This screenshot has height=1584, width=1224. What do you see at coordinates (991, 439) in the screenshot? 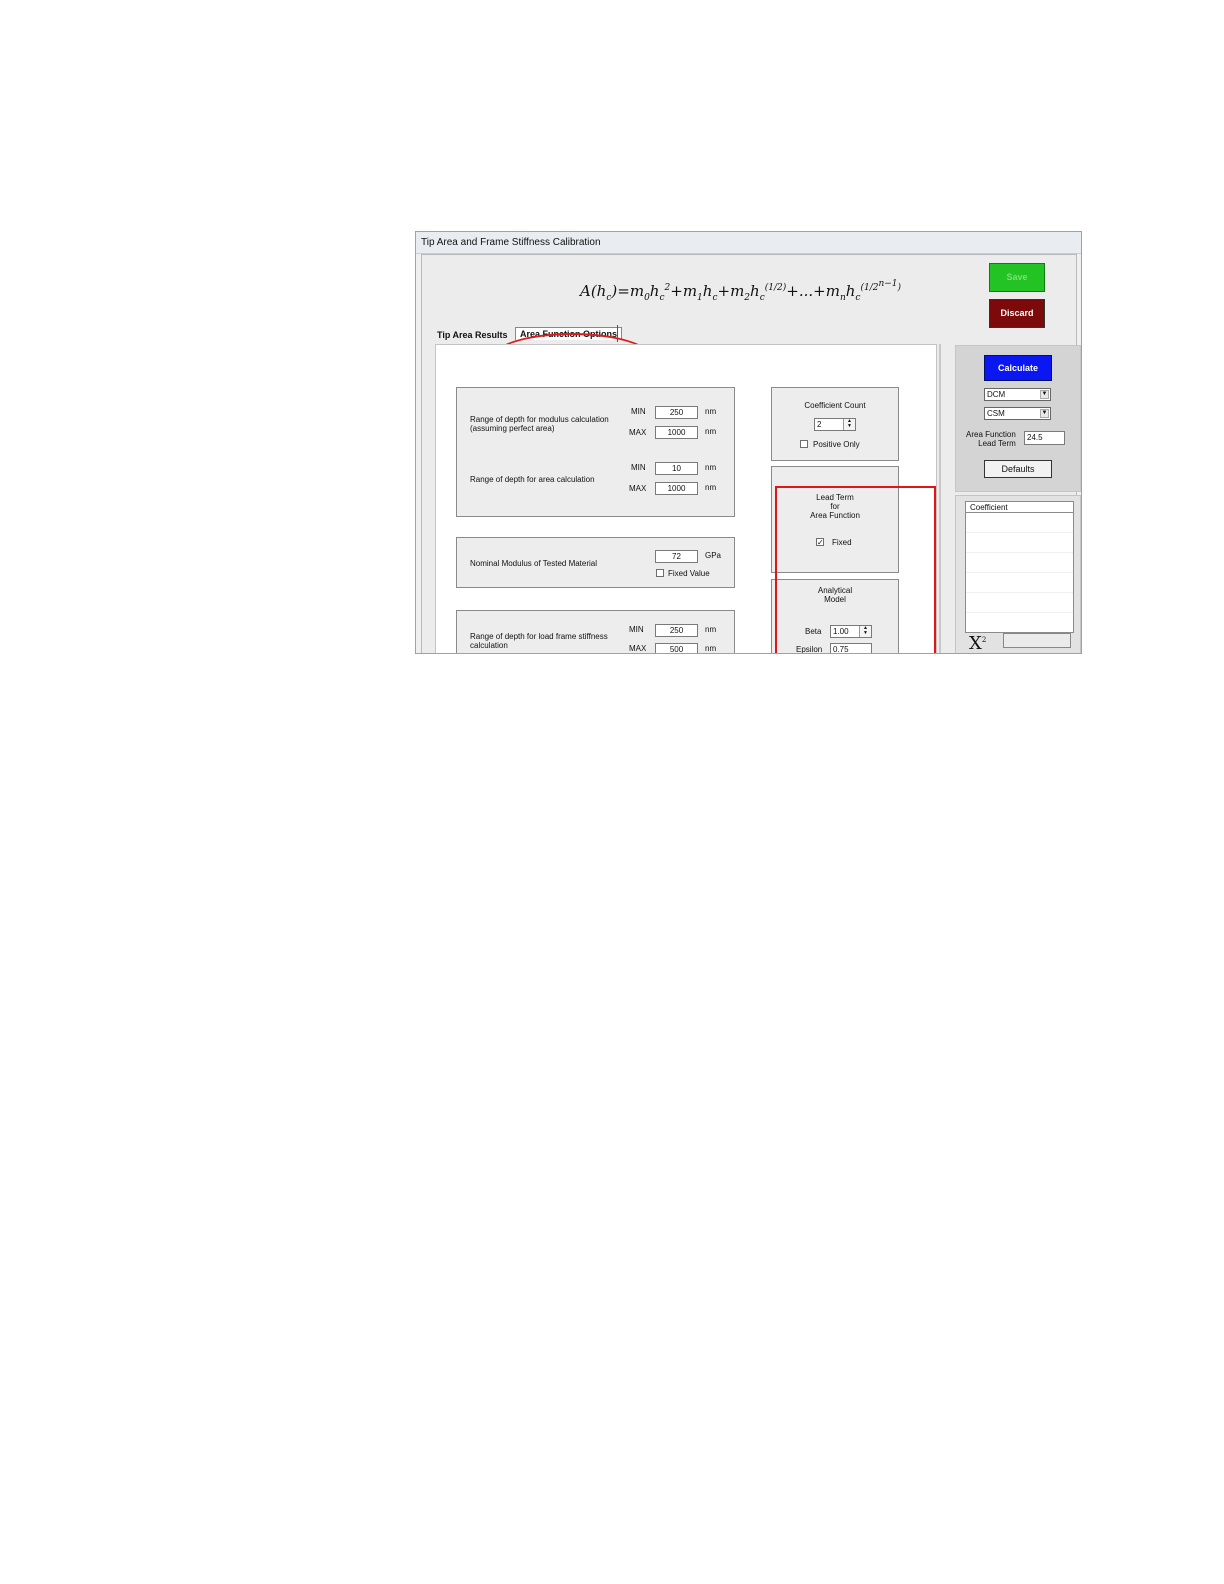
I see `lead-term-value-label: Area Function Lead Term` at bounding box center [991, 439].